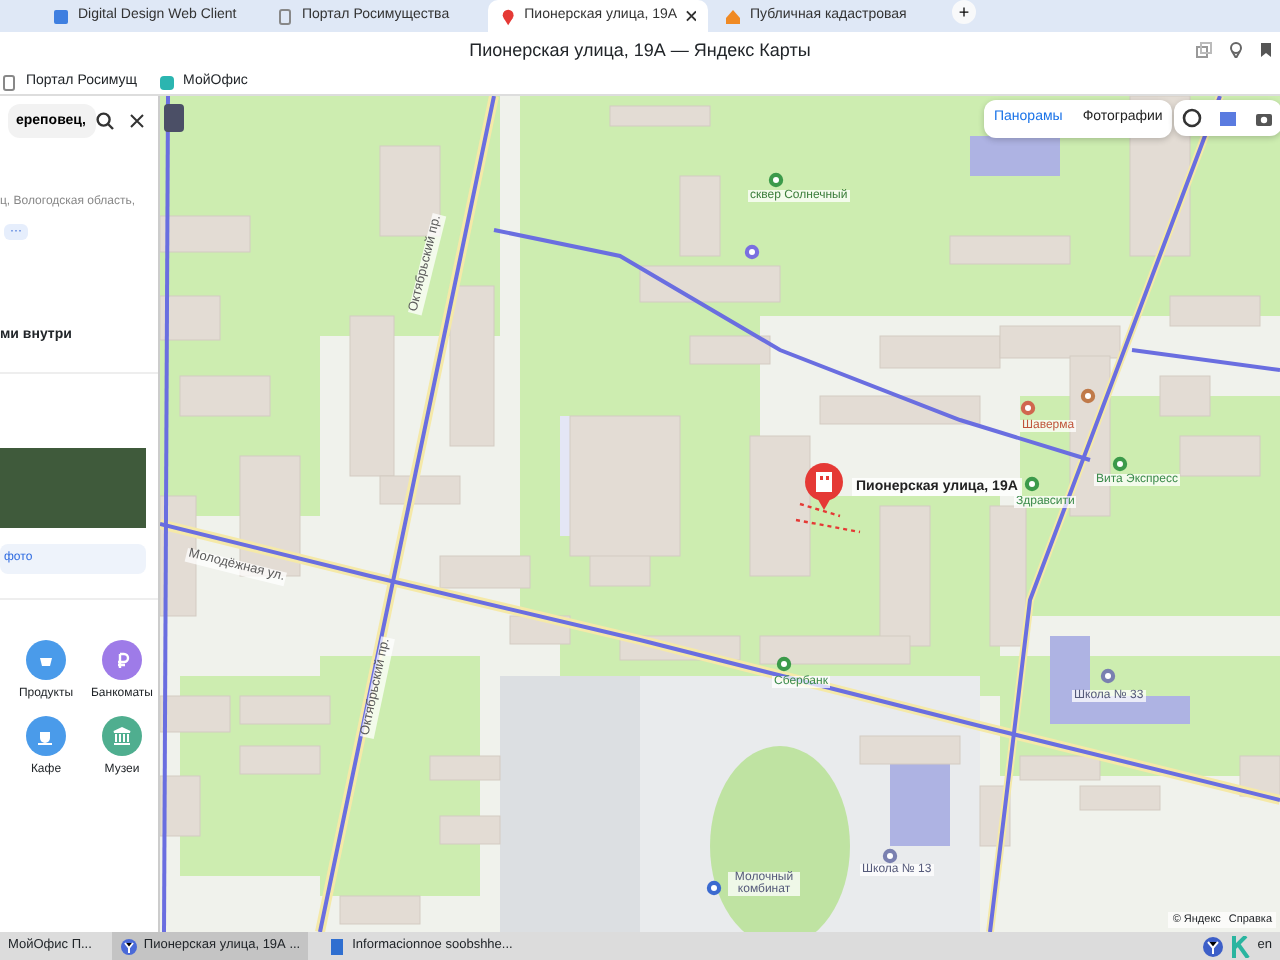 The width and height of the screenshot is (1280, 960). What do you see at coordinates (105, 121) in the screenshot?
I see `search-icon` at bounding box center [105, 121].